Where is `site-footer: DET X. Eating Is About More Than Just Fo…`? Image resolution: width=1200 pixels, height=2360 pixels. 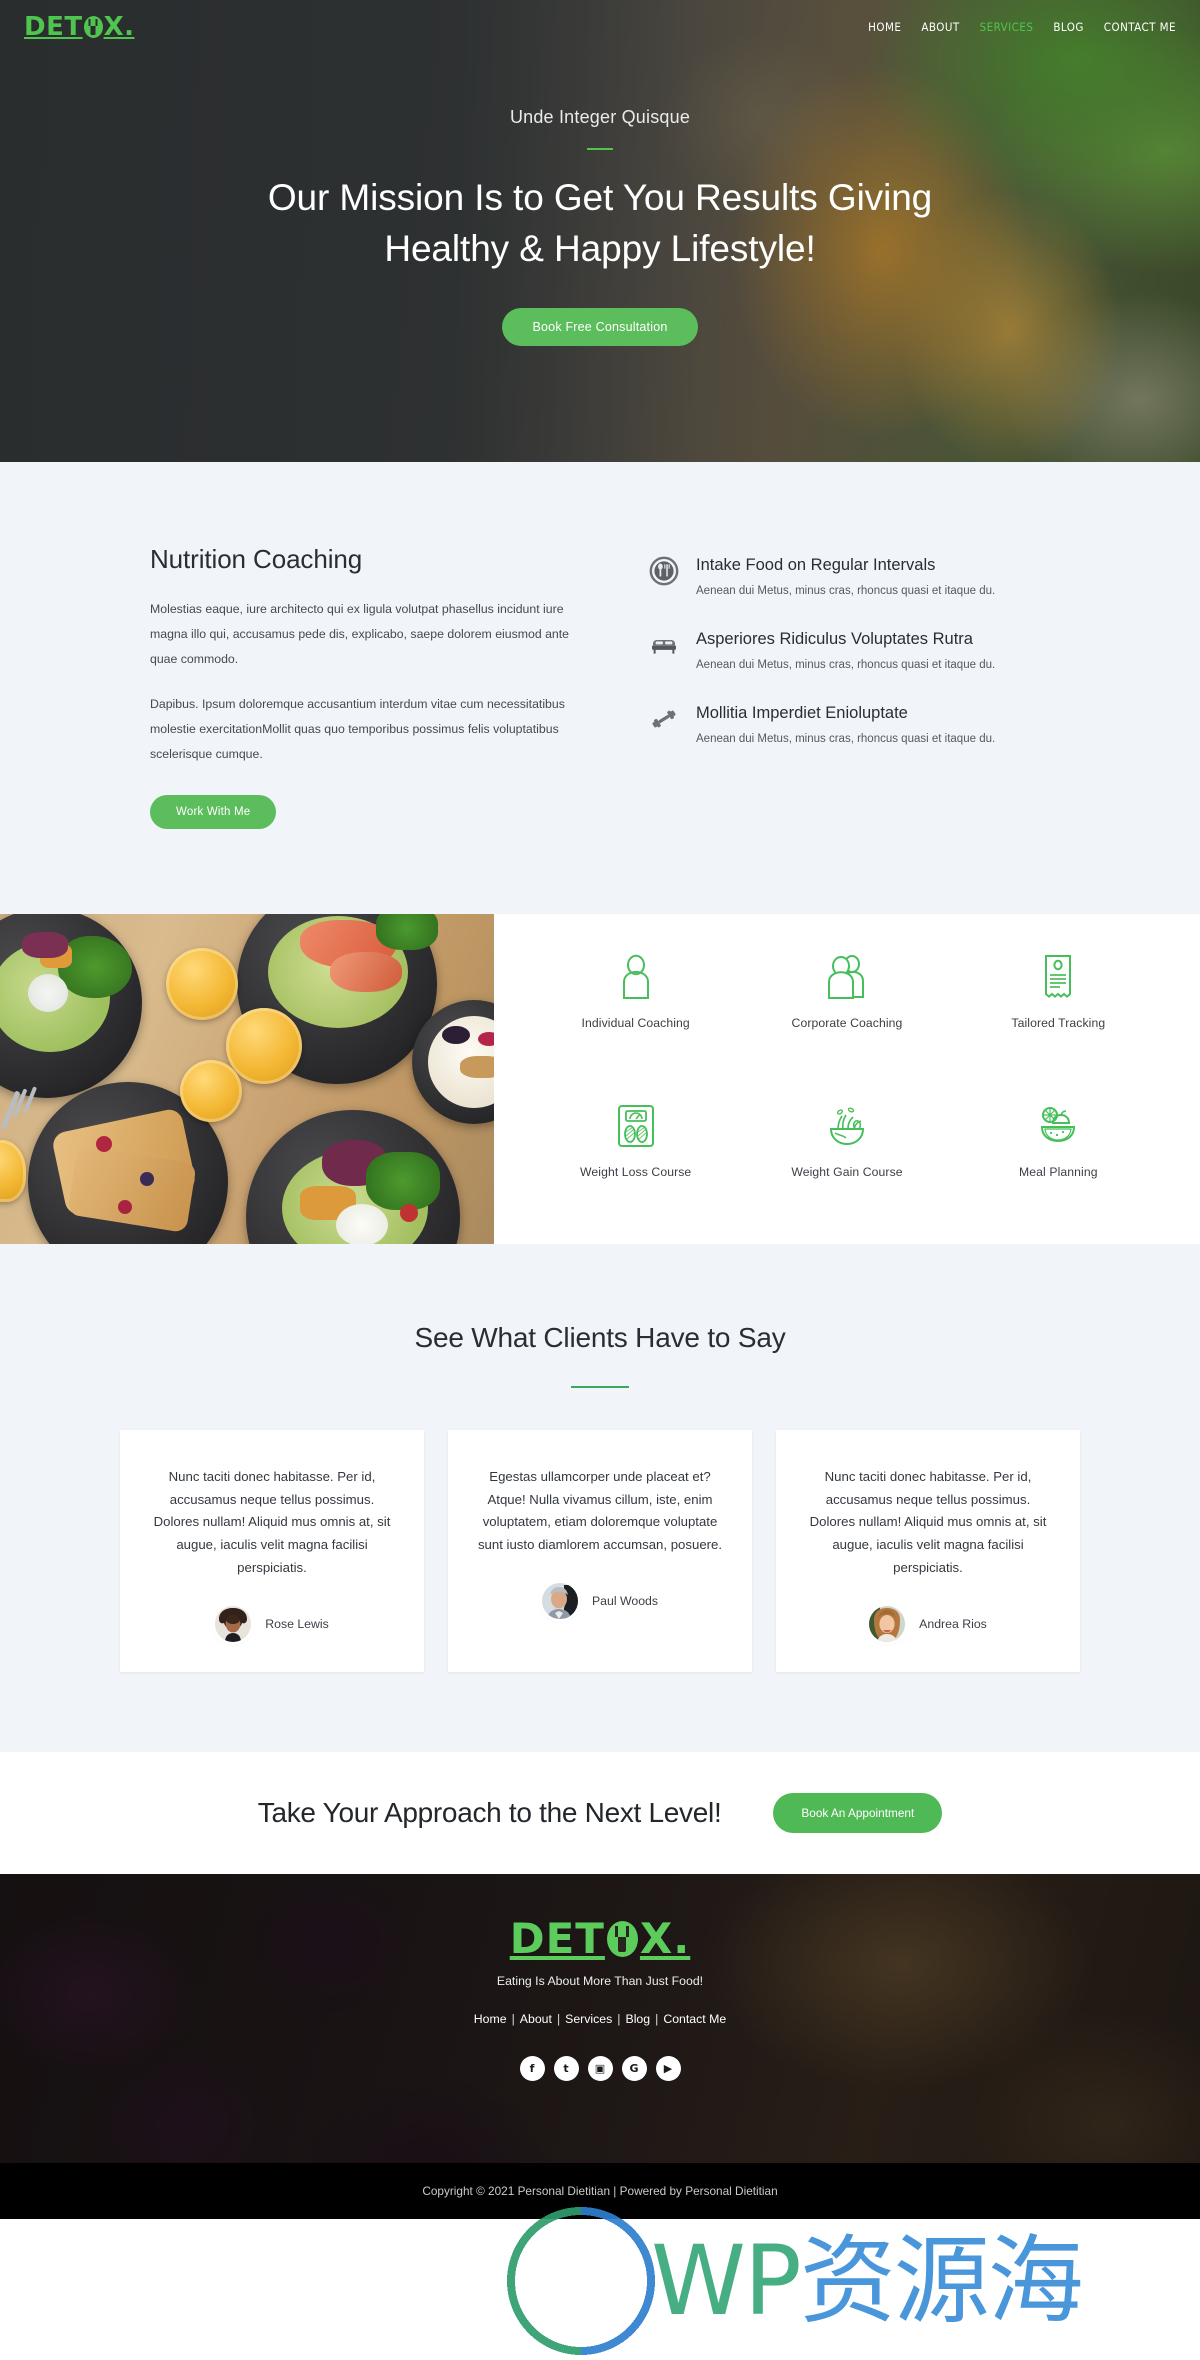
site-footer: DET X. Eating Is About More Than Just Fo… is located at coordinates (600, 2046).